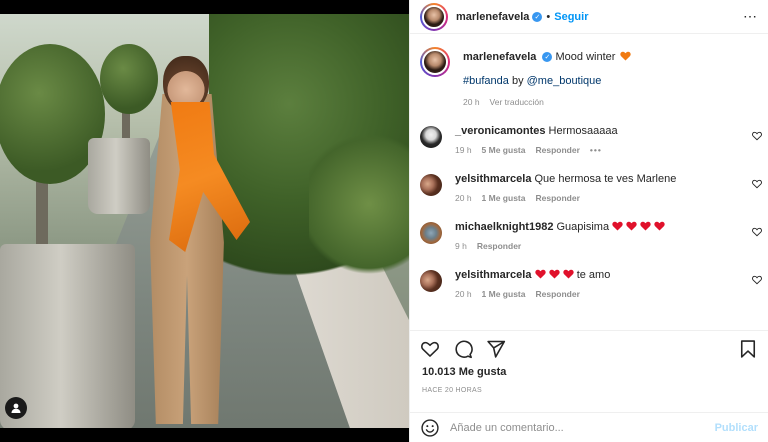 The image size is (768, 442). Describe the element at coordinates (593, 275) in the screenshot. I see `comment-text: te amo` at that location.